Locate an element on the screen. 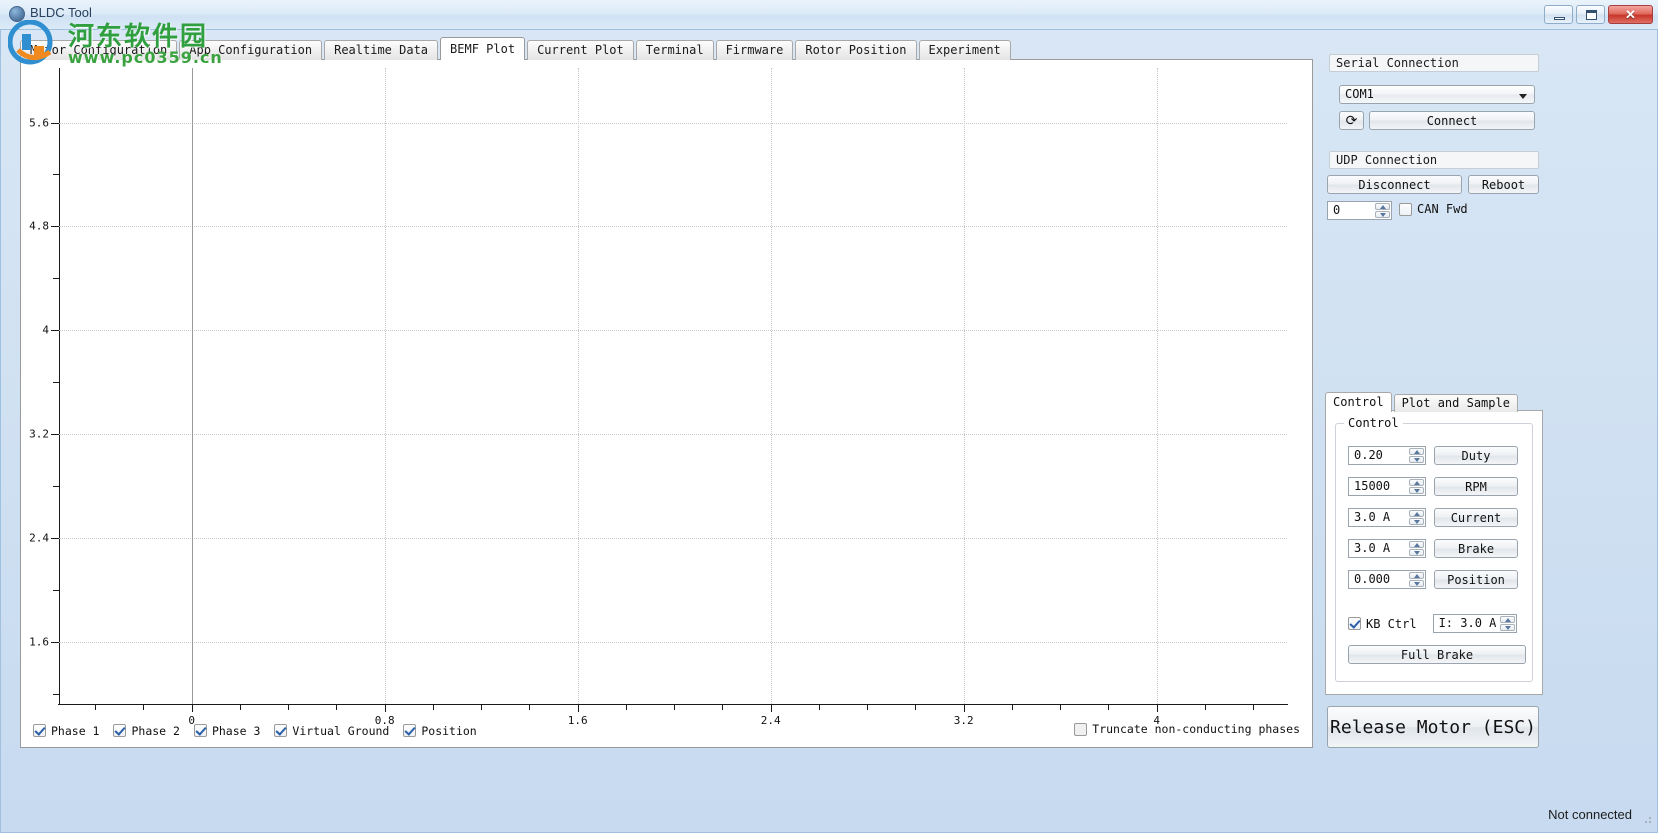  tab-firmware: Firmware is located at coordinates (754, 50).